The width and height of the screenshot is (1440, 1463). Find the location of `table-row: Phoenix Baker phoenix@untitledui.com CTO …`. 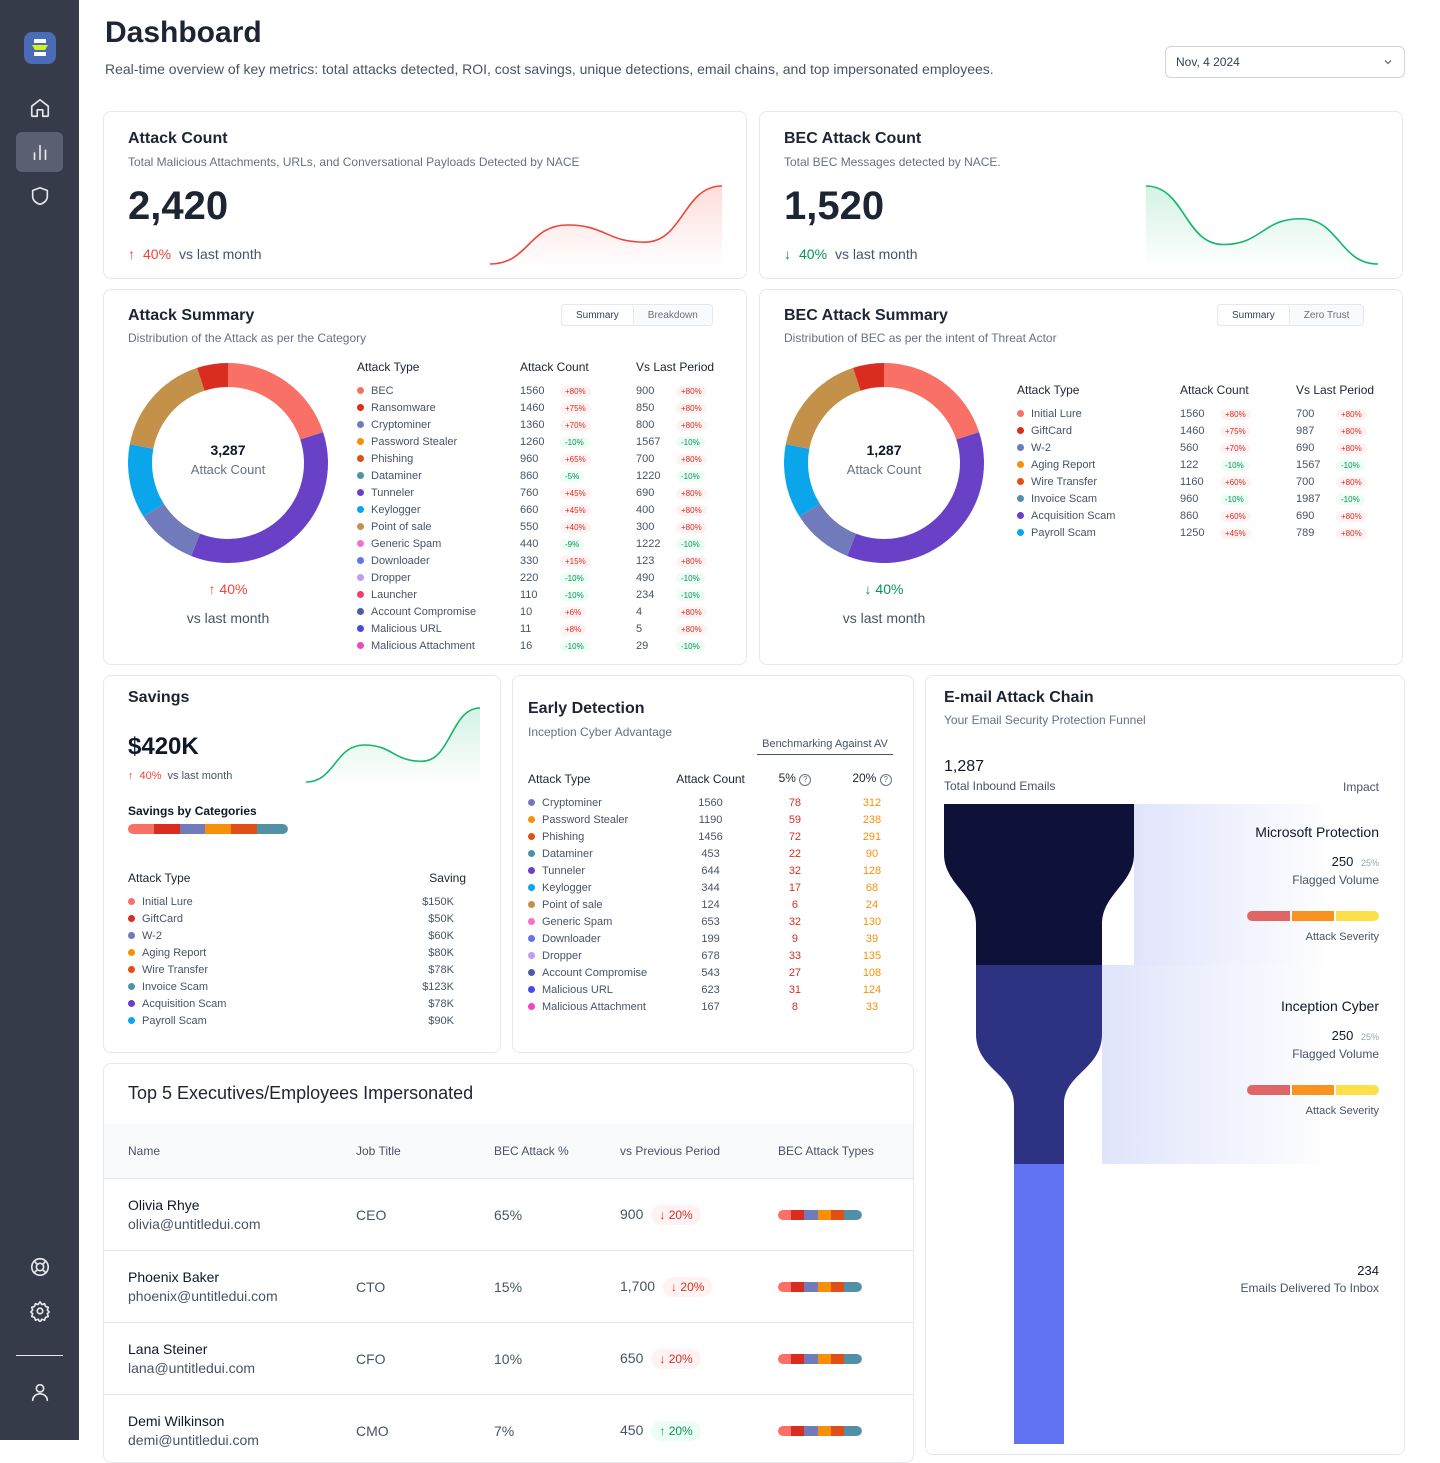

table-row: Phoenix Baker phoenix@untitledui.com CTO … is located at coordinates (508, 1287).